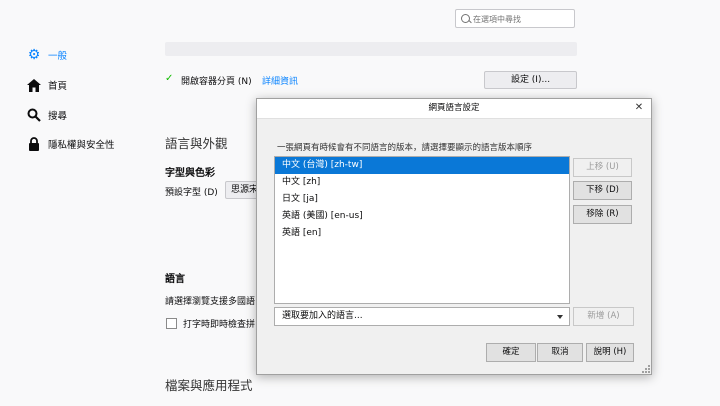 Image resolution: width=720 pixels, height=406 pixels. What do you see at coordinates (646, 369) in the screenshot?
I see `resize-grip-icon` at bounding box center [646, 369].